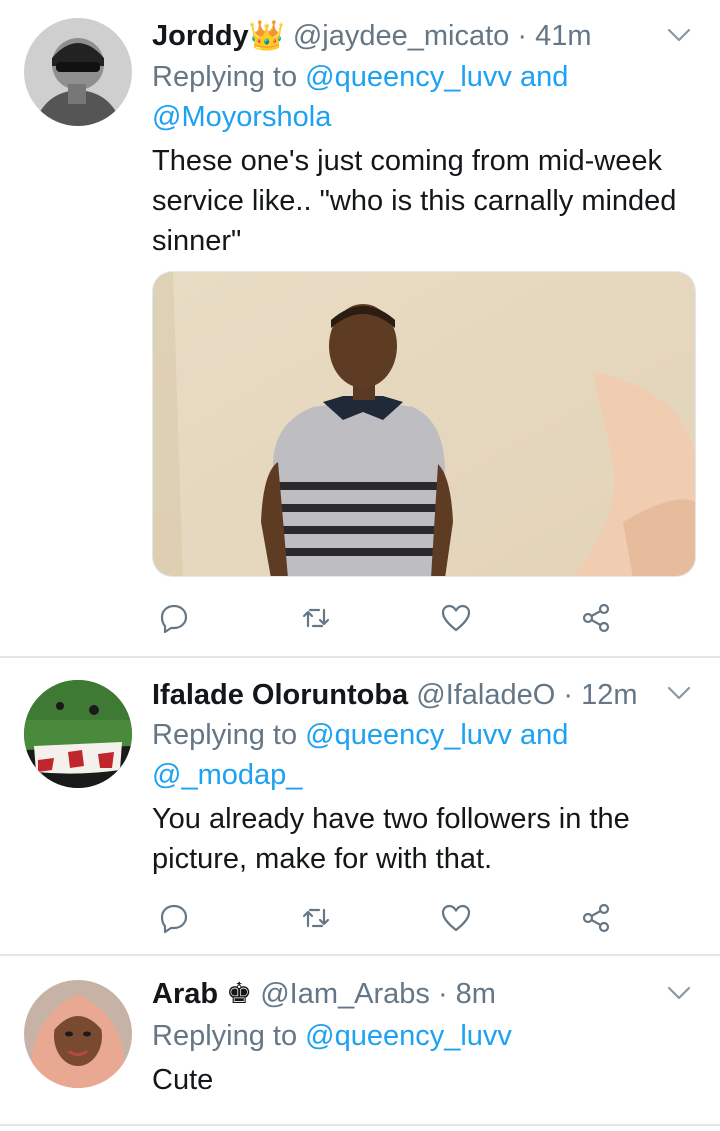  What do you see at coordinates (280, 695) in the screenshot?
I see `display-name: Ifalade Oloruntoba` at bounding box center [280, 695].